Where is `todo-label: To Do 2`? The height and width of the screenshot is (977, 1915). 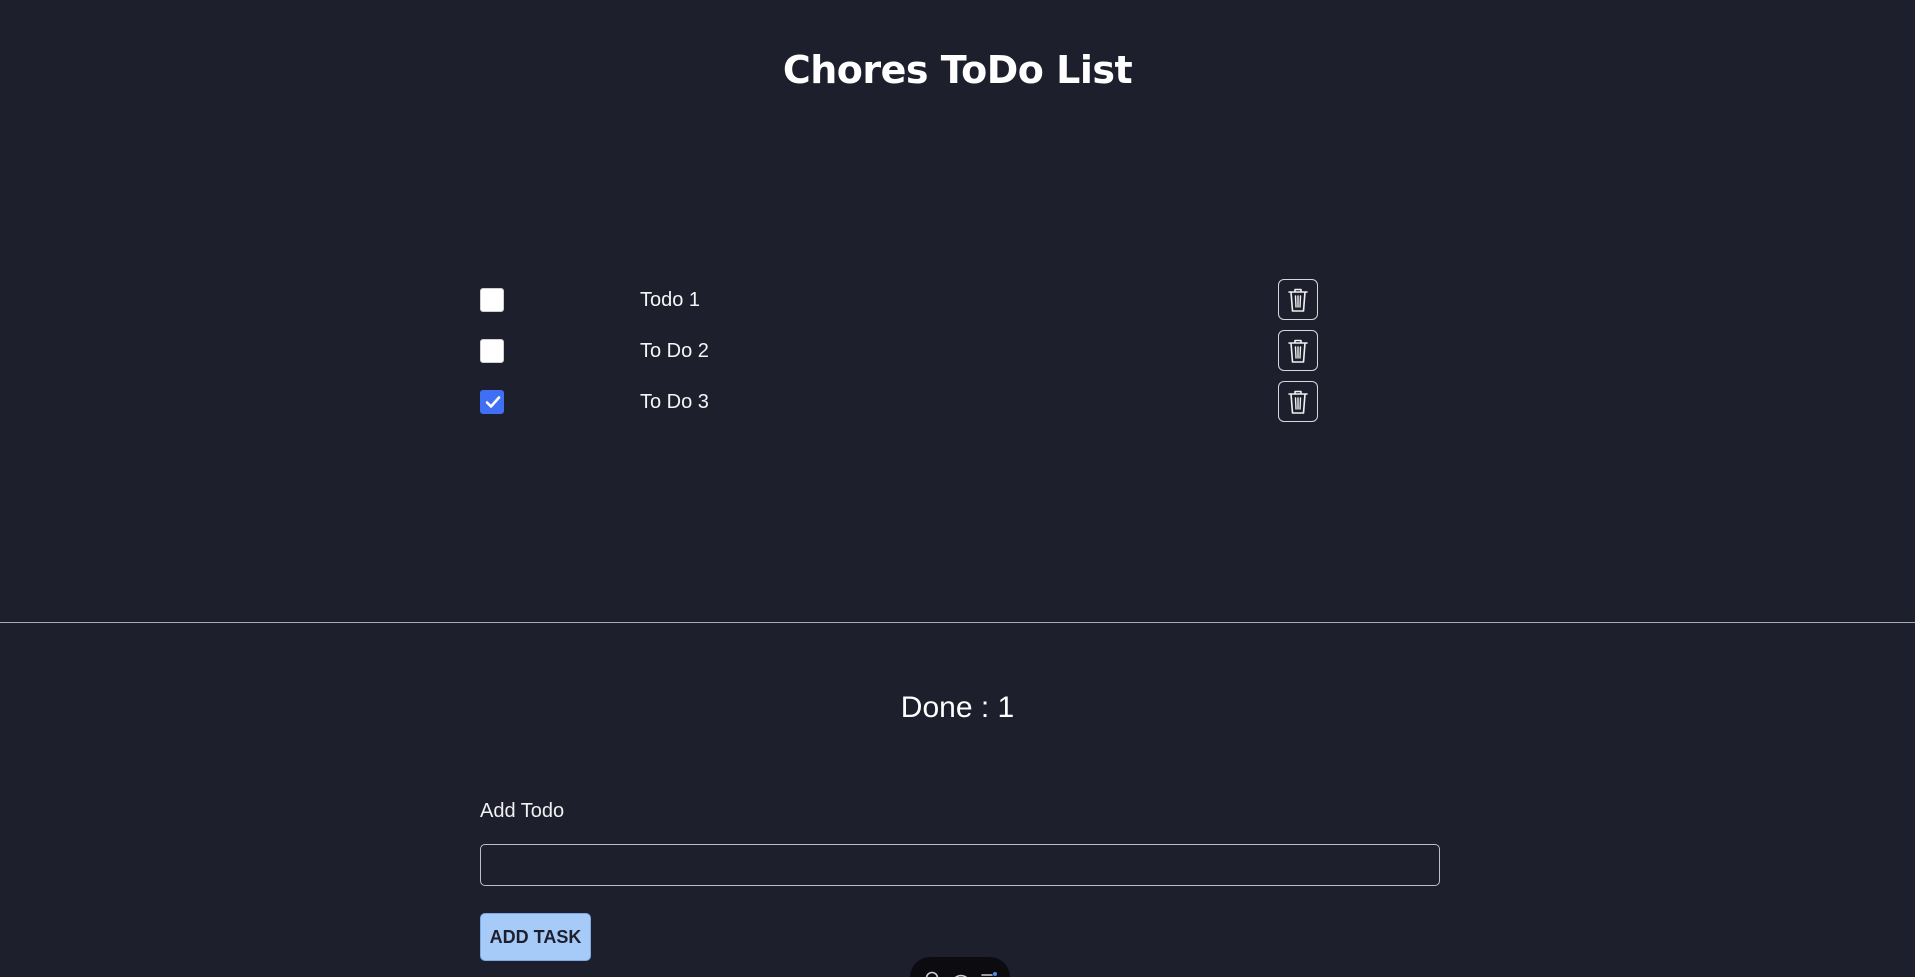
todo-label: To Do 2 is located at coordinates (674, 351).